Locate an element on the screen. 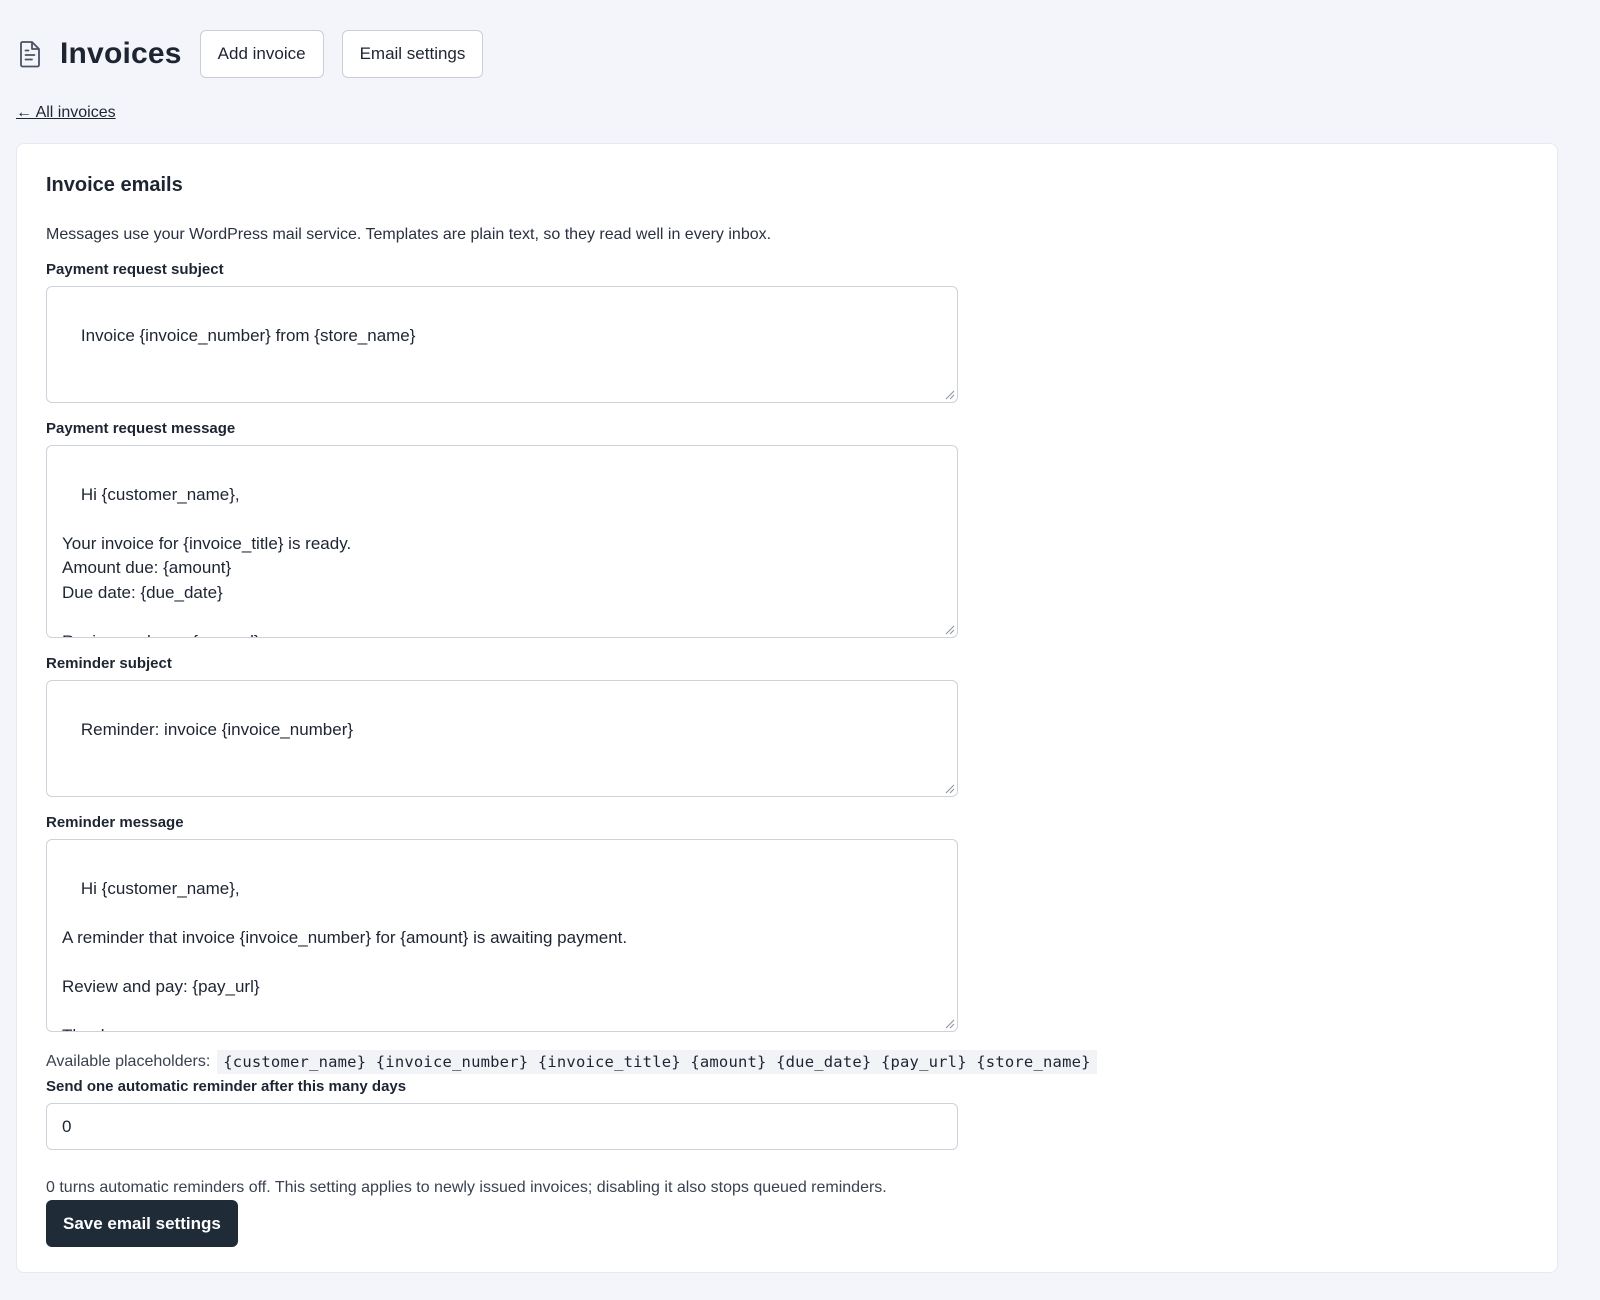 This screenshot has width=1600, height=1300. page-header: Invoices Add invoice Email settings is located at coordinates (258, 54).